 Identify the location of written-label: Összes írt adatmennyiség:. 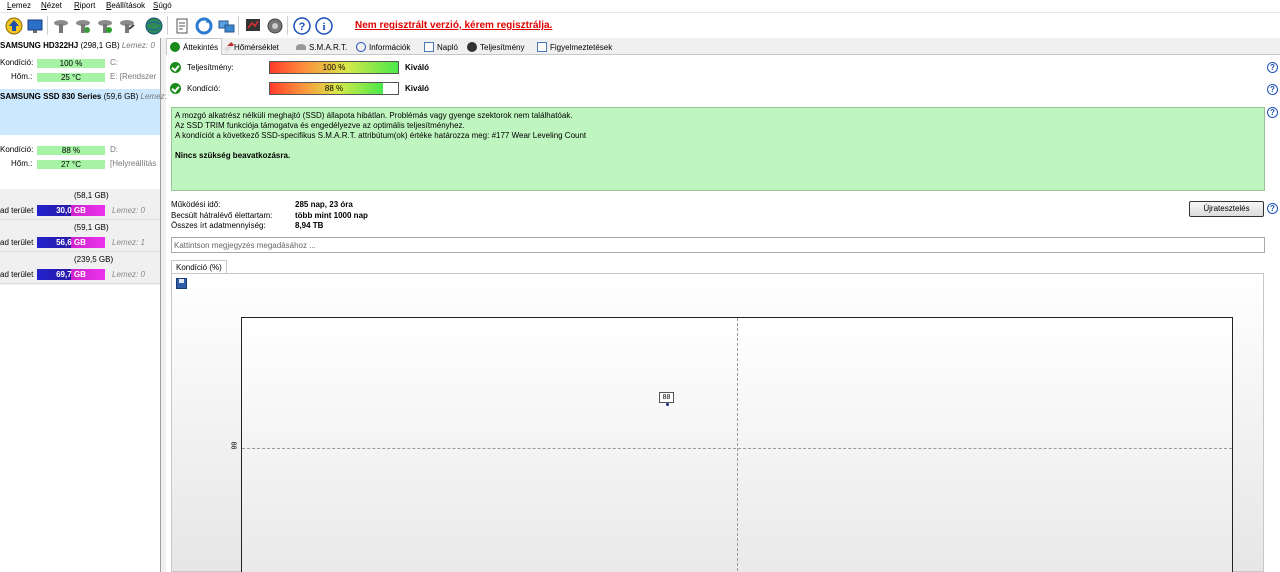
(218, 225).